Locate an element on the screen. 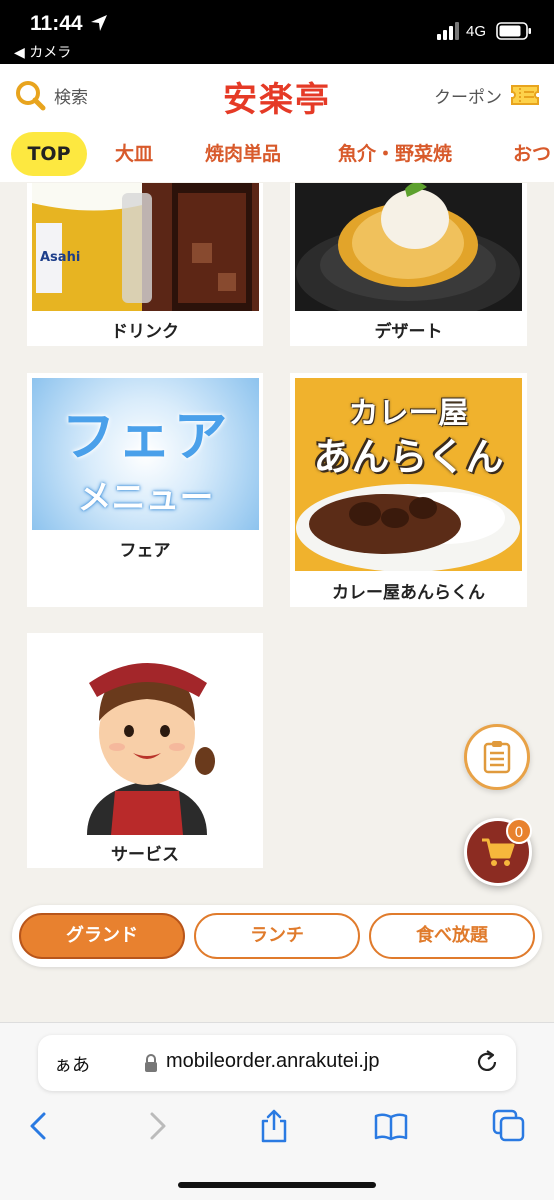 The image size is (554, 1200). browser-toolbar: ぁあ mobileorder.anrakutei.jp is located at coordinates (277, 1111).